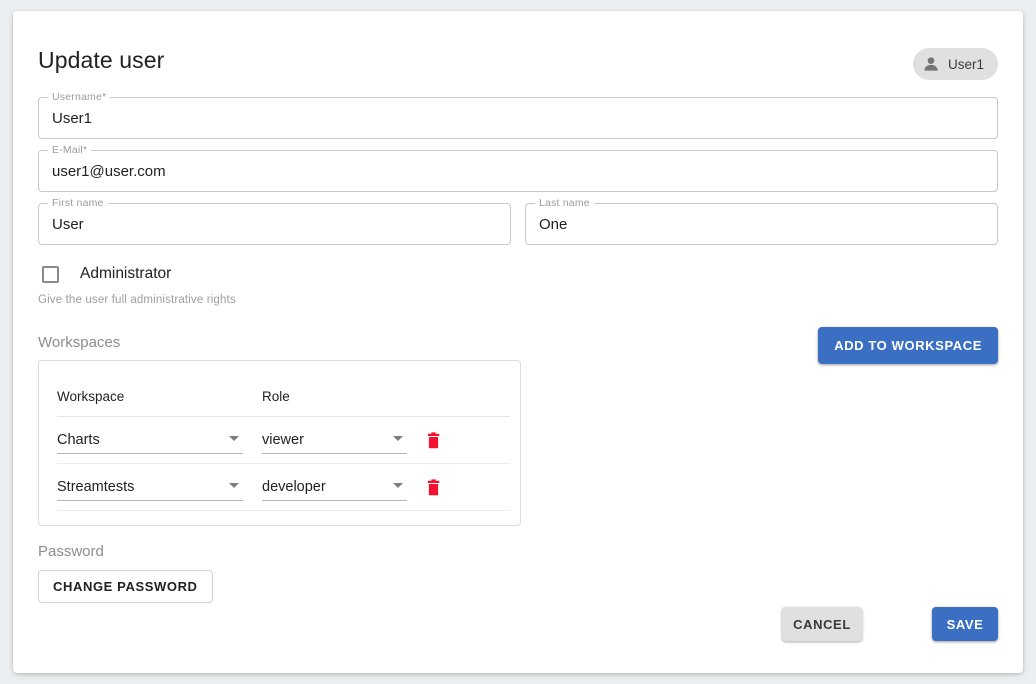 This screenshot has width=1036, height=684. I want to click on administrator-checkbox-row: Administrator, so click(104, 274).